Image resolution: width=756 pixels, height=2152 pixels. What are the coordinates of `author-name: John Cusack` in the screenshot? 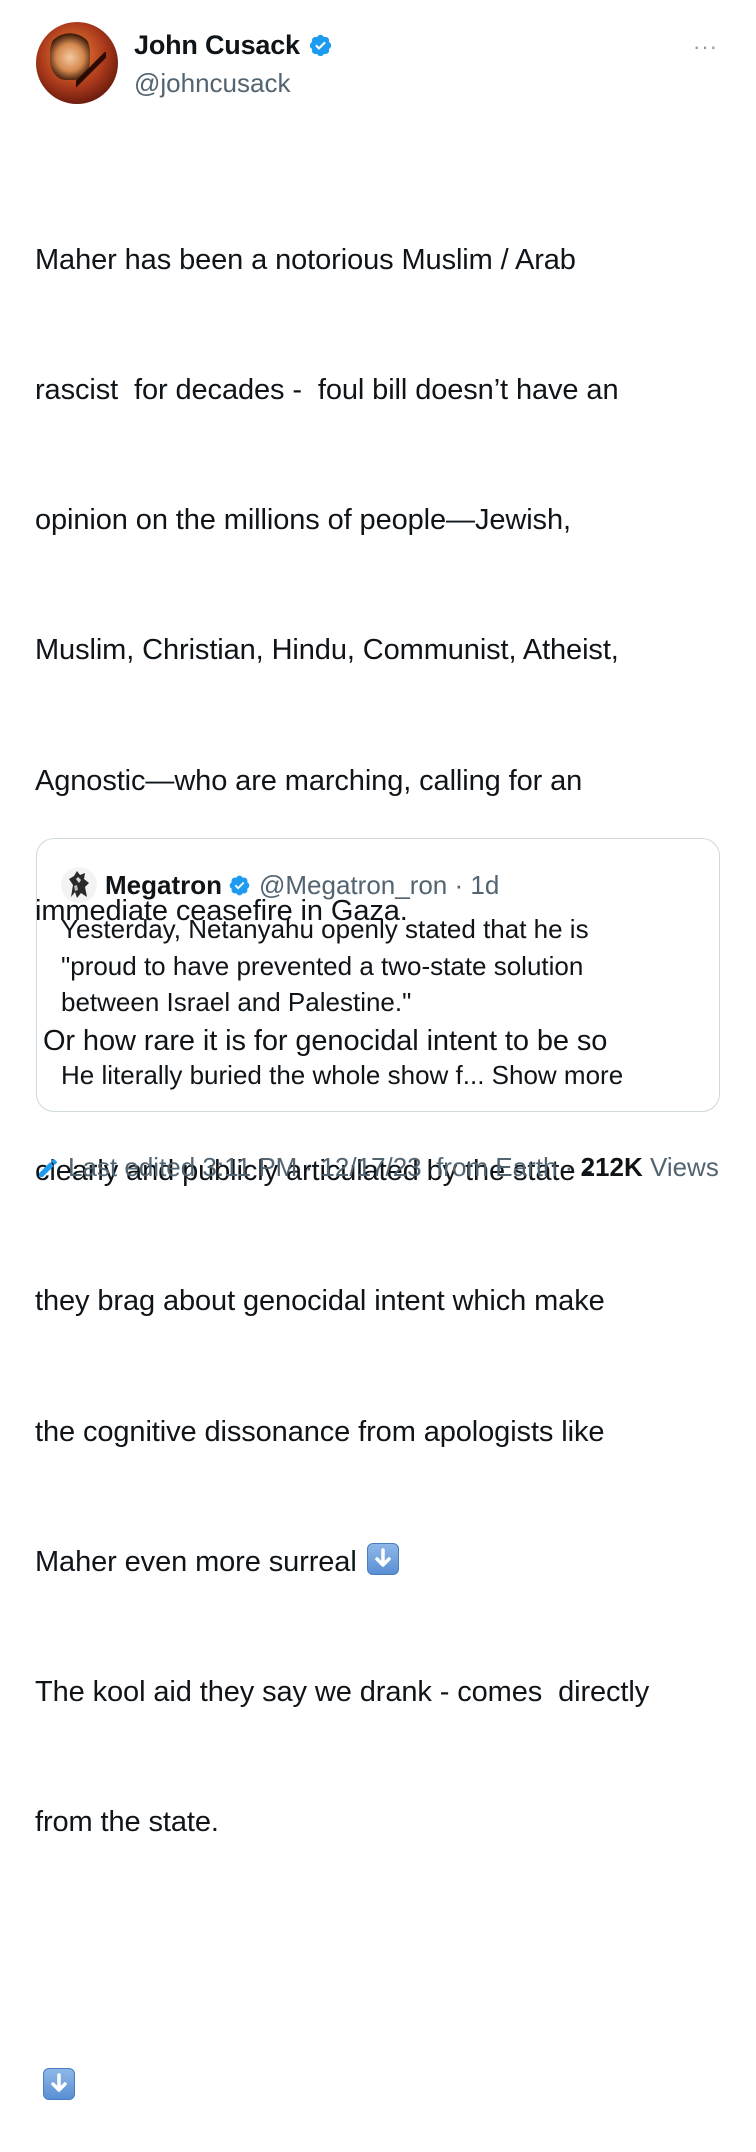 It's located at (217, 45).